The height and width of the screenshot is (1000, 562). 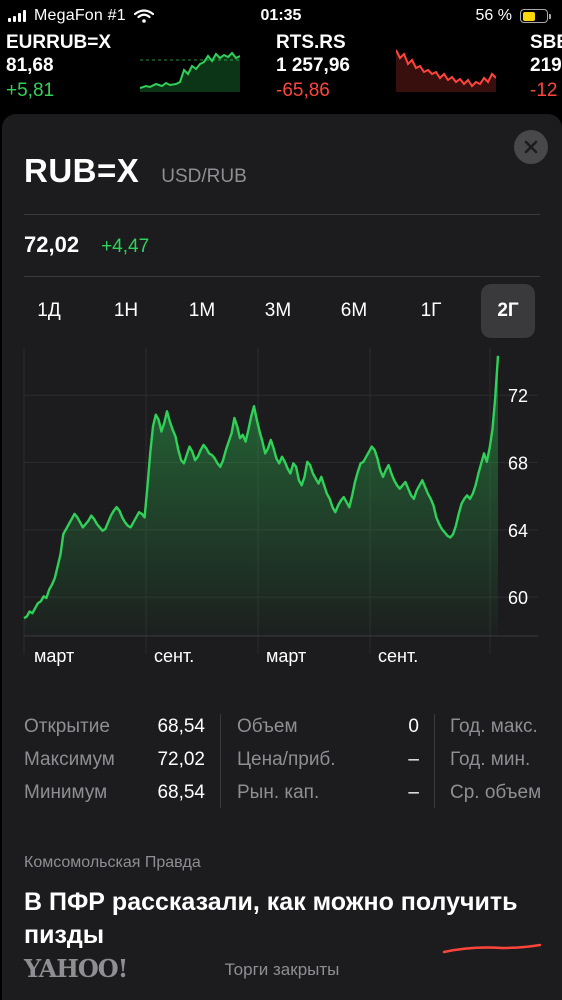 I want to click on range-tab-1w: 1Н, so click(x=126, y=311).